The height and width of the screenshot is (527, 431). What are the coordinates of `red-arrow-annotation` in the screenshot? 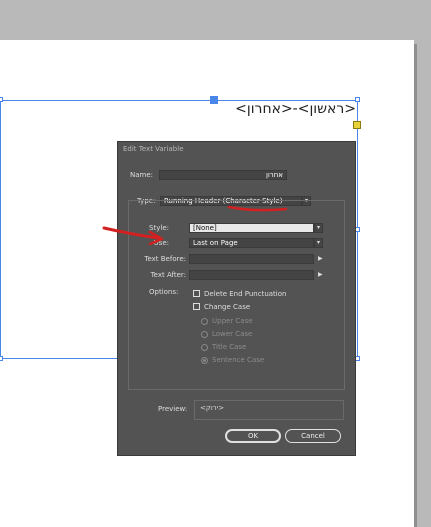 It's located at (195, 225).